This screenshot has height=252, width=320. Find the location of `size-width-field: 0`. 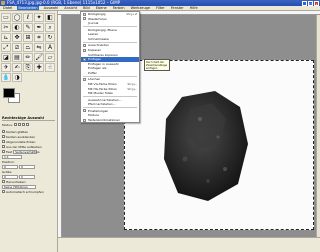

size-width-field: 0 is located at coordinates (10, 176).